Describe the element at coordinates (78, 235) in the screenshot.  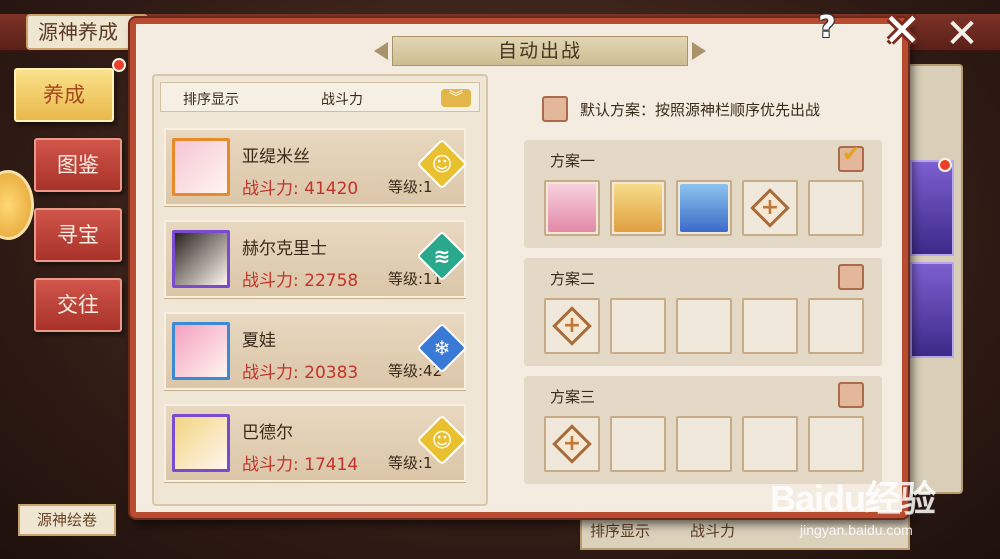
I see `side-tab-treasure: 寻宝` at that location.